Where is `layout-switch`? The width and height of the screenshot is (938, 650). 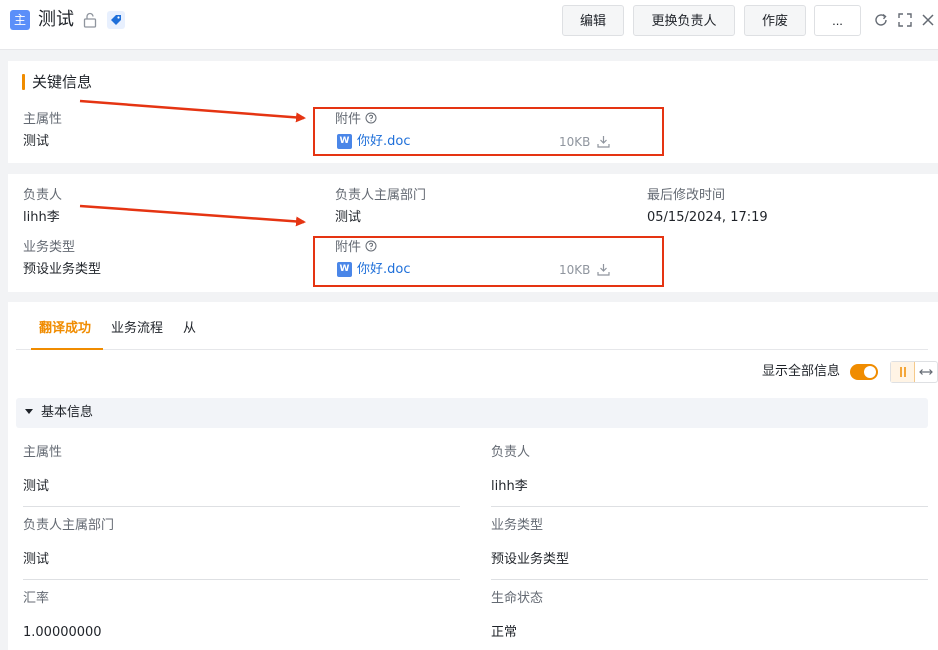
layout-switch is located at coordinates (914, 372).